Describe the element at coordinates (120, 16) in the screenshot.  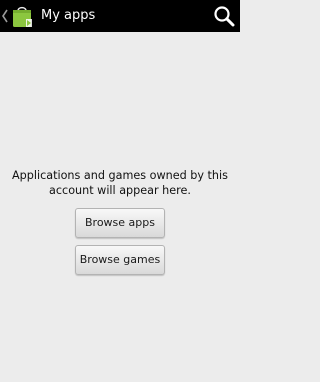
I see `action-bar: My apps` at that location.